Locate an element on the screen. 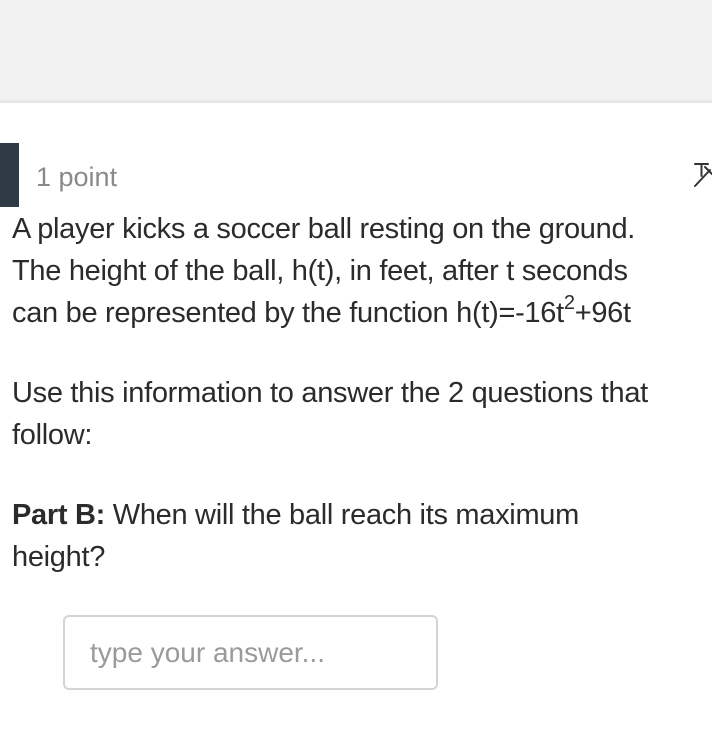  top-bar is located at coordinates (356, 51).